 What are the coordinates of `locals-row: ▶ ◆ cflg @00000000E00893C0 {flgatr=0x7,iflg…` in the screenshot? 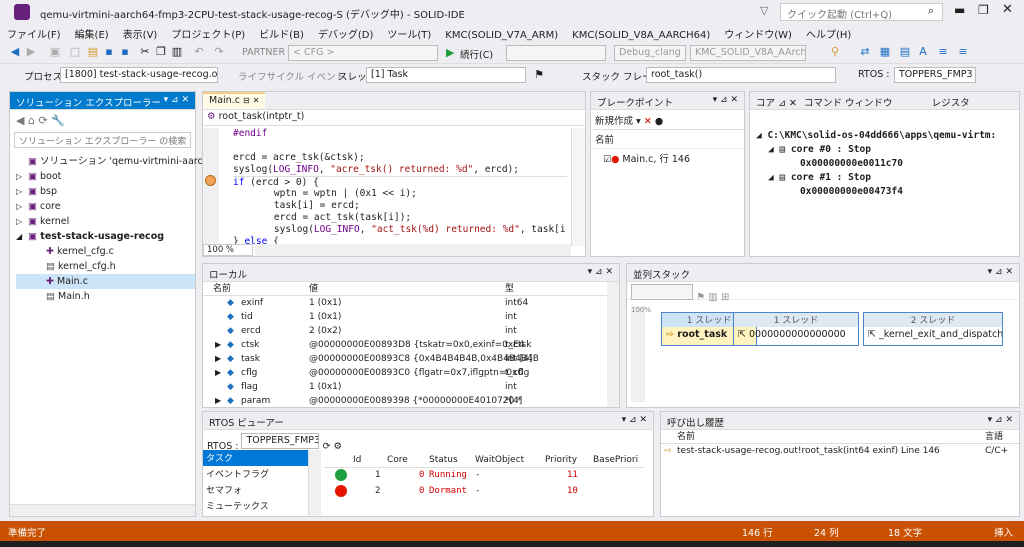 It's located at (411, 373).